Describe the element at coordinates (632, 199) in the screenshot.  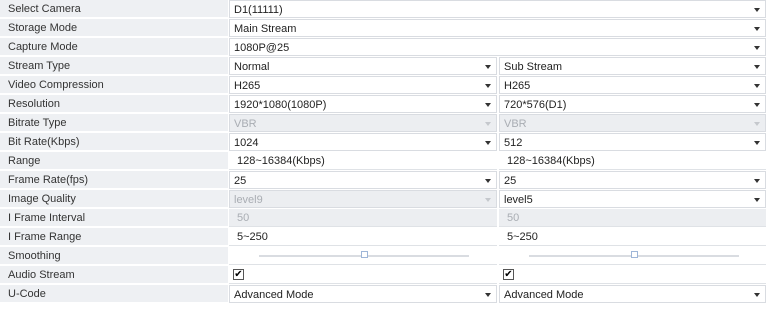
I see `sub-image-quality-dropdown: level5` at that location.